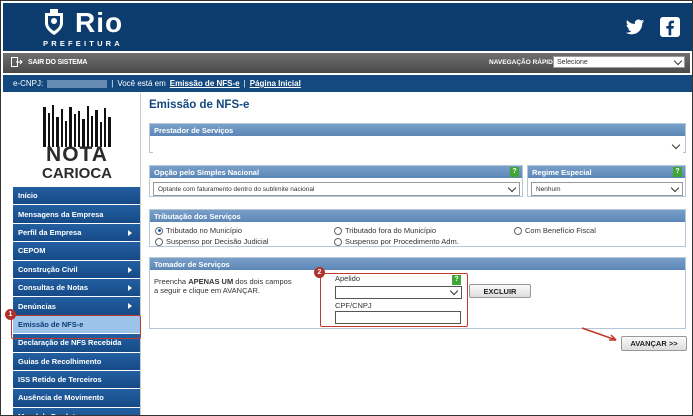  I want to click on tributacao-header: Tributação dos Serviços, so click(417, 216).